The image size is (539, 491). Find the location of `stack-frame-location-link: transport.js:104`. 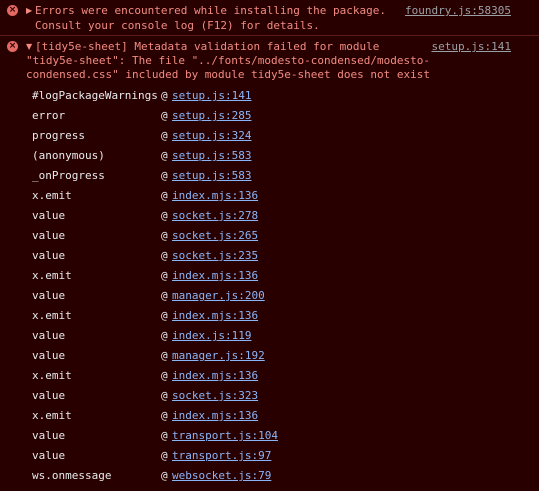

stack-frame-location-link: transport.js:104 is located at coordinates (225, 436).